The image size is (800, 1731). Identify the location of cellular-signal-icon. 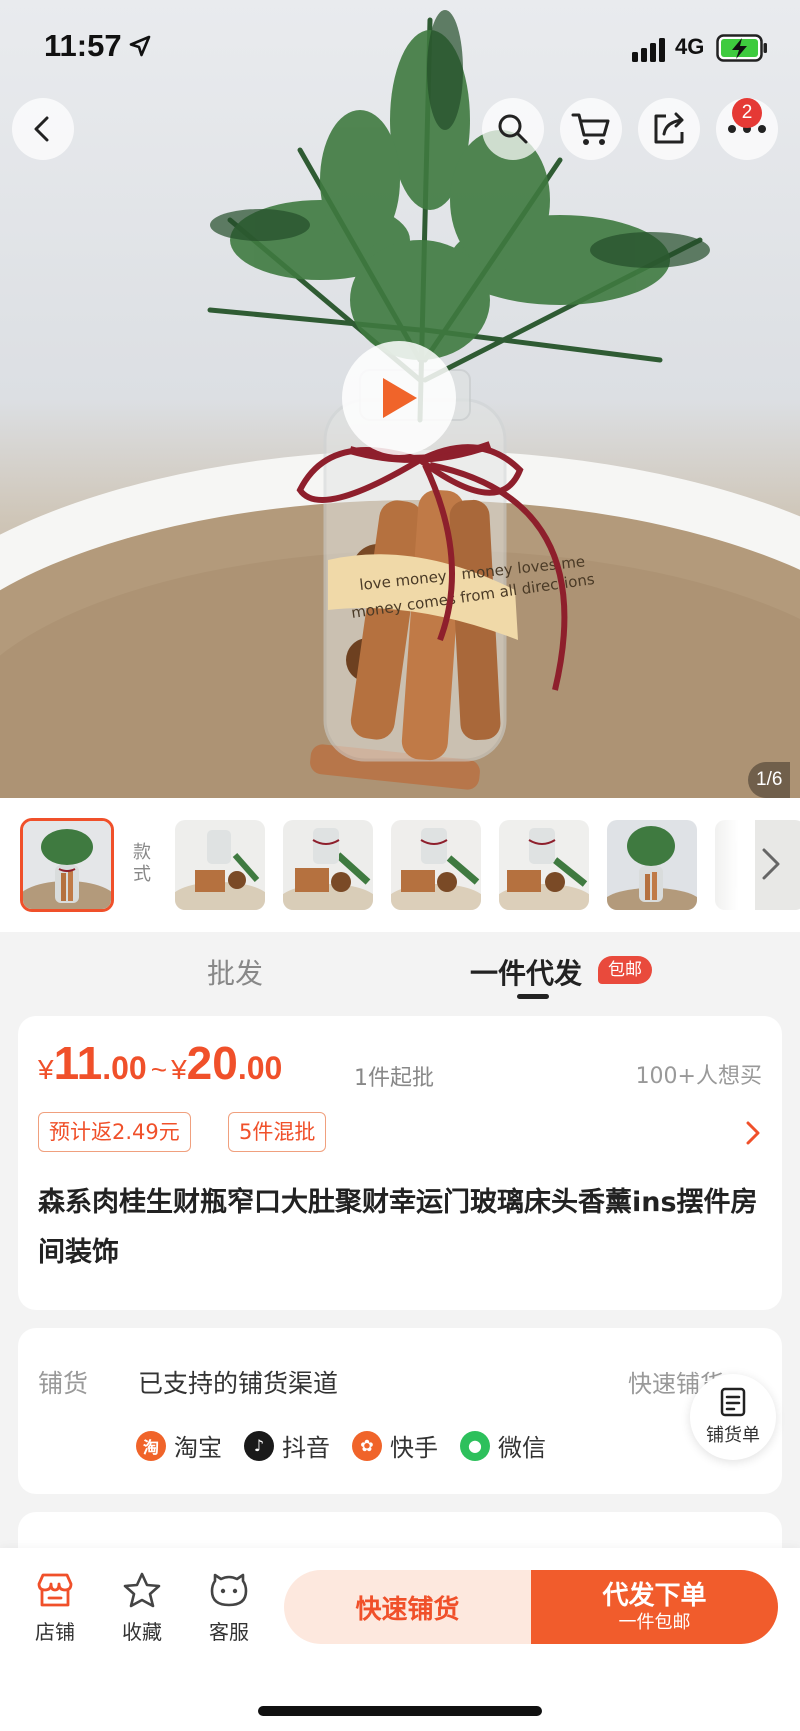
(648, 50).